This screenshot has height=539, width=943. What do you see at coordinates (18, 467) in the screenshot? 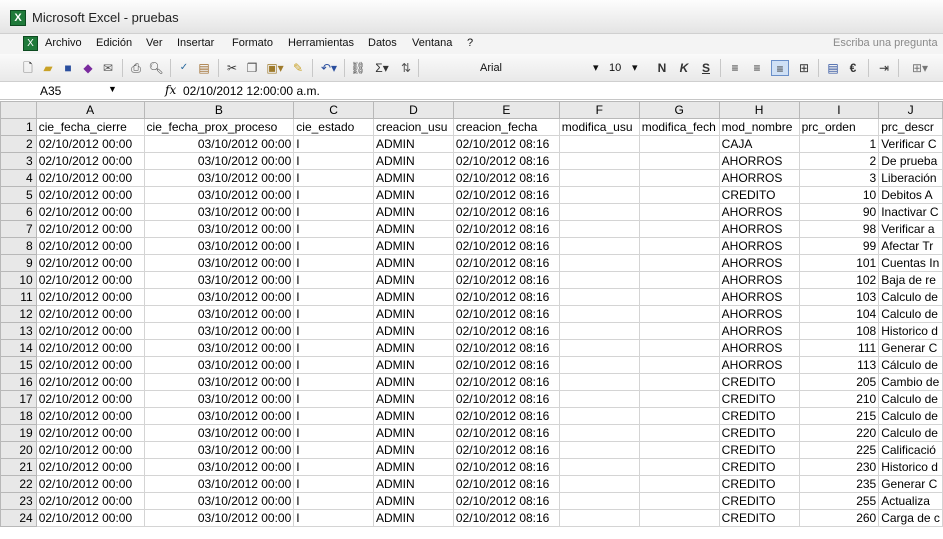
I see `row-header: 21` at bounding box center [18, 467].